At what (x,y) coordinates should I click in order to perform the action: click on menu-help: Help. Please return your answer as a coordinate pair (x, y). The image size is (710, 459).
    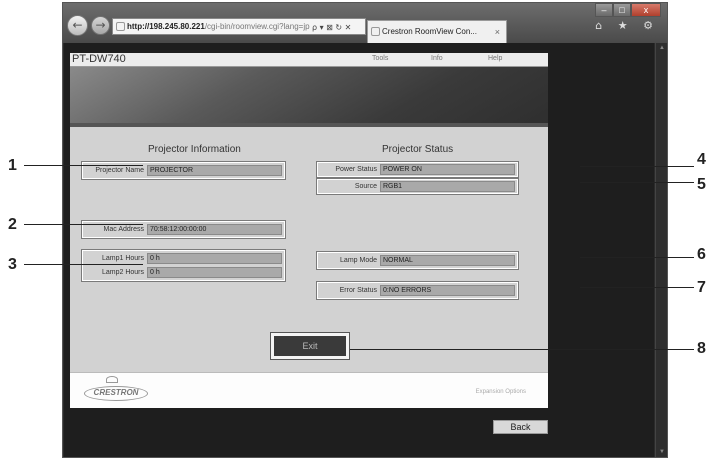
    Looking at the image, I should click on (495, 58).